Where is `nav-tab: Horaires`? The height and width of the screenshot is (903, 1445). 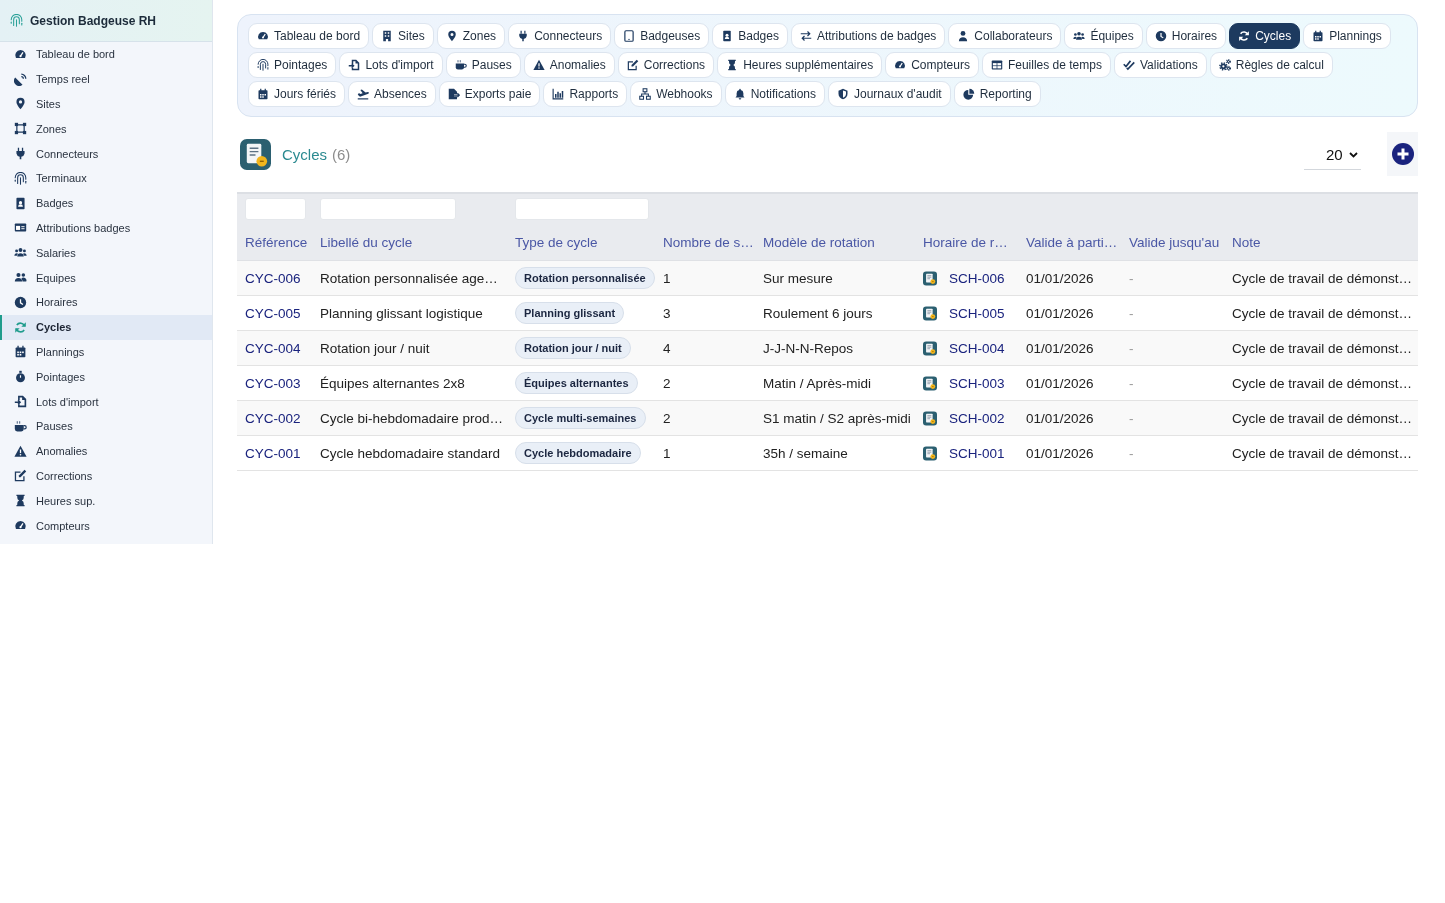 nav-tab: Horaires is located at coordinates (1186, 36).